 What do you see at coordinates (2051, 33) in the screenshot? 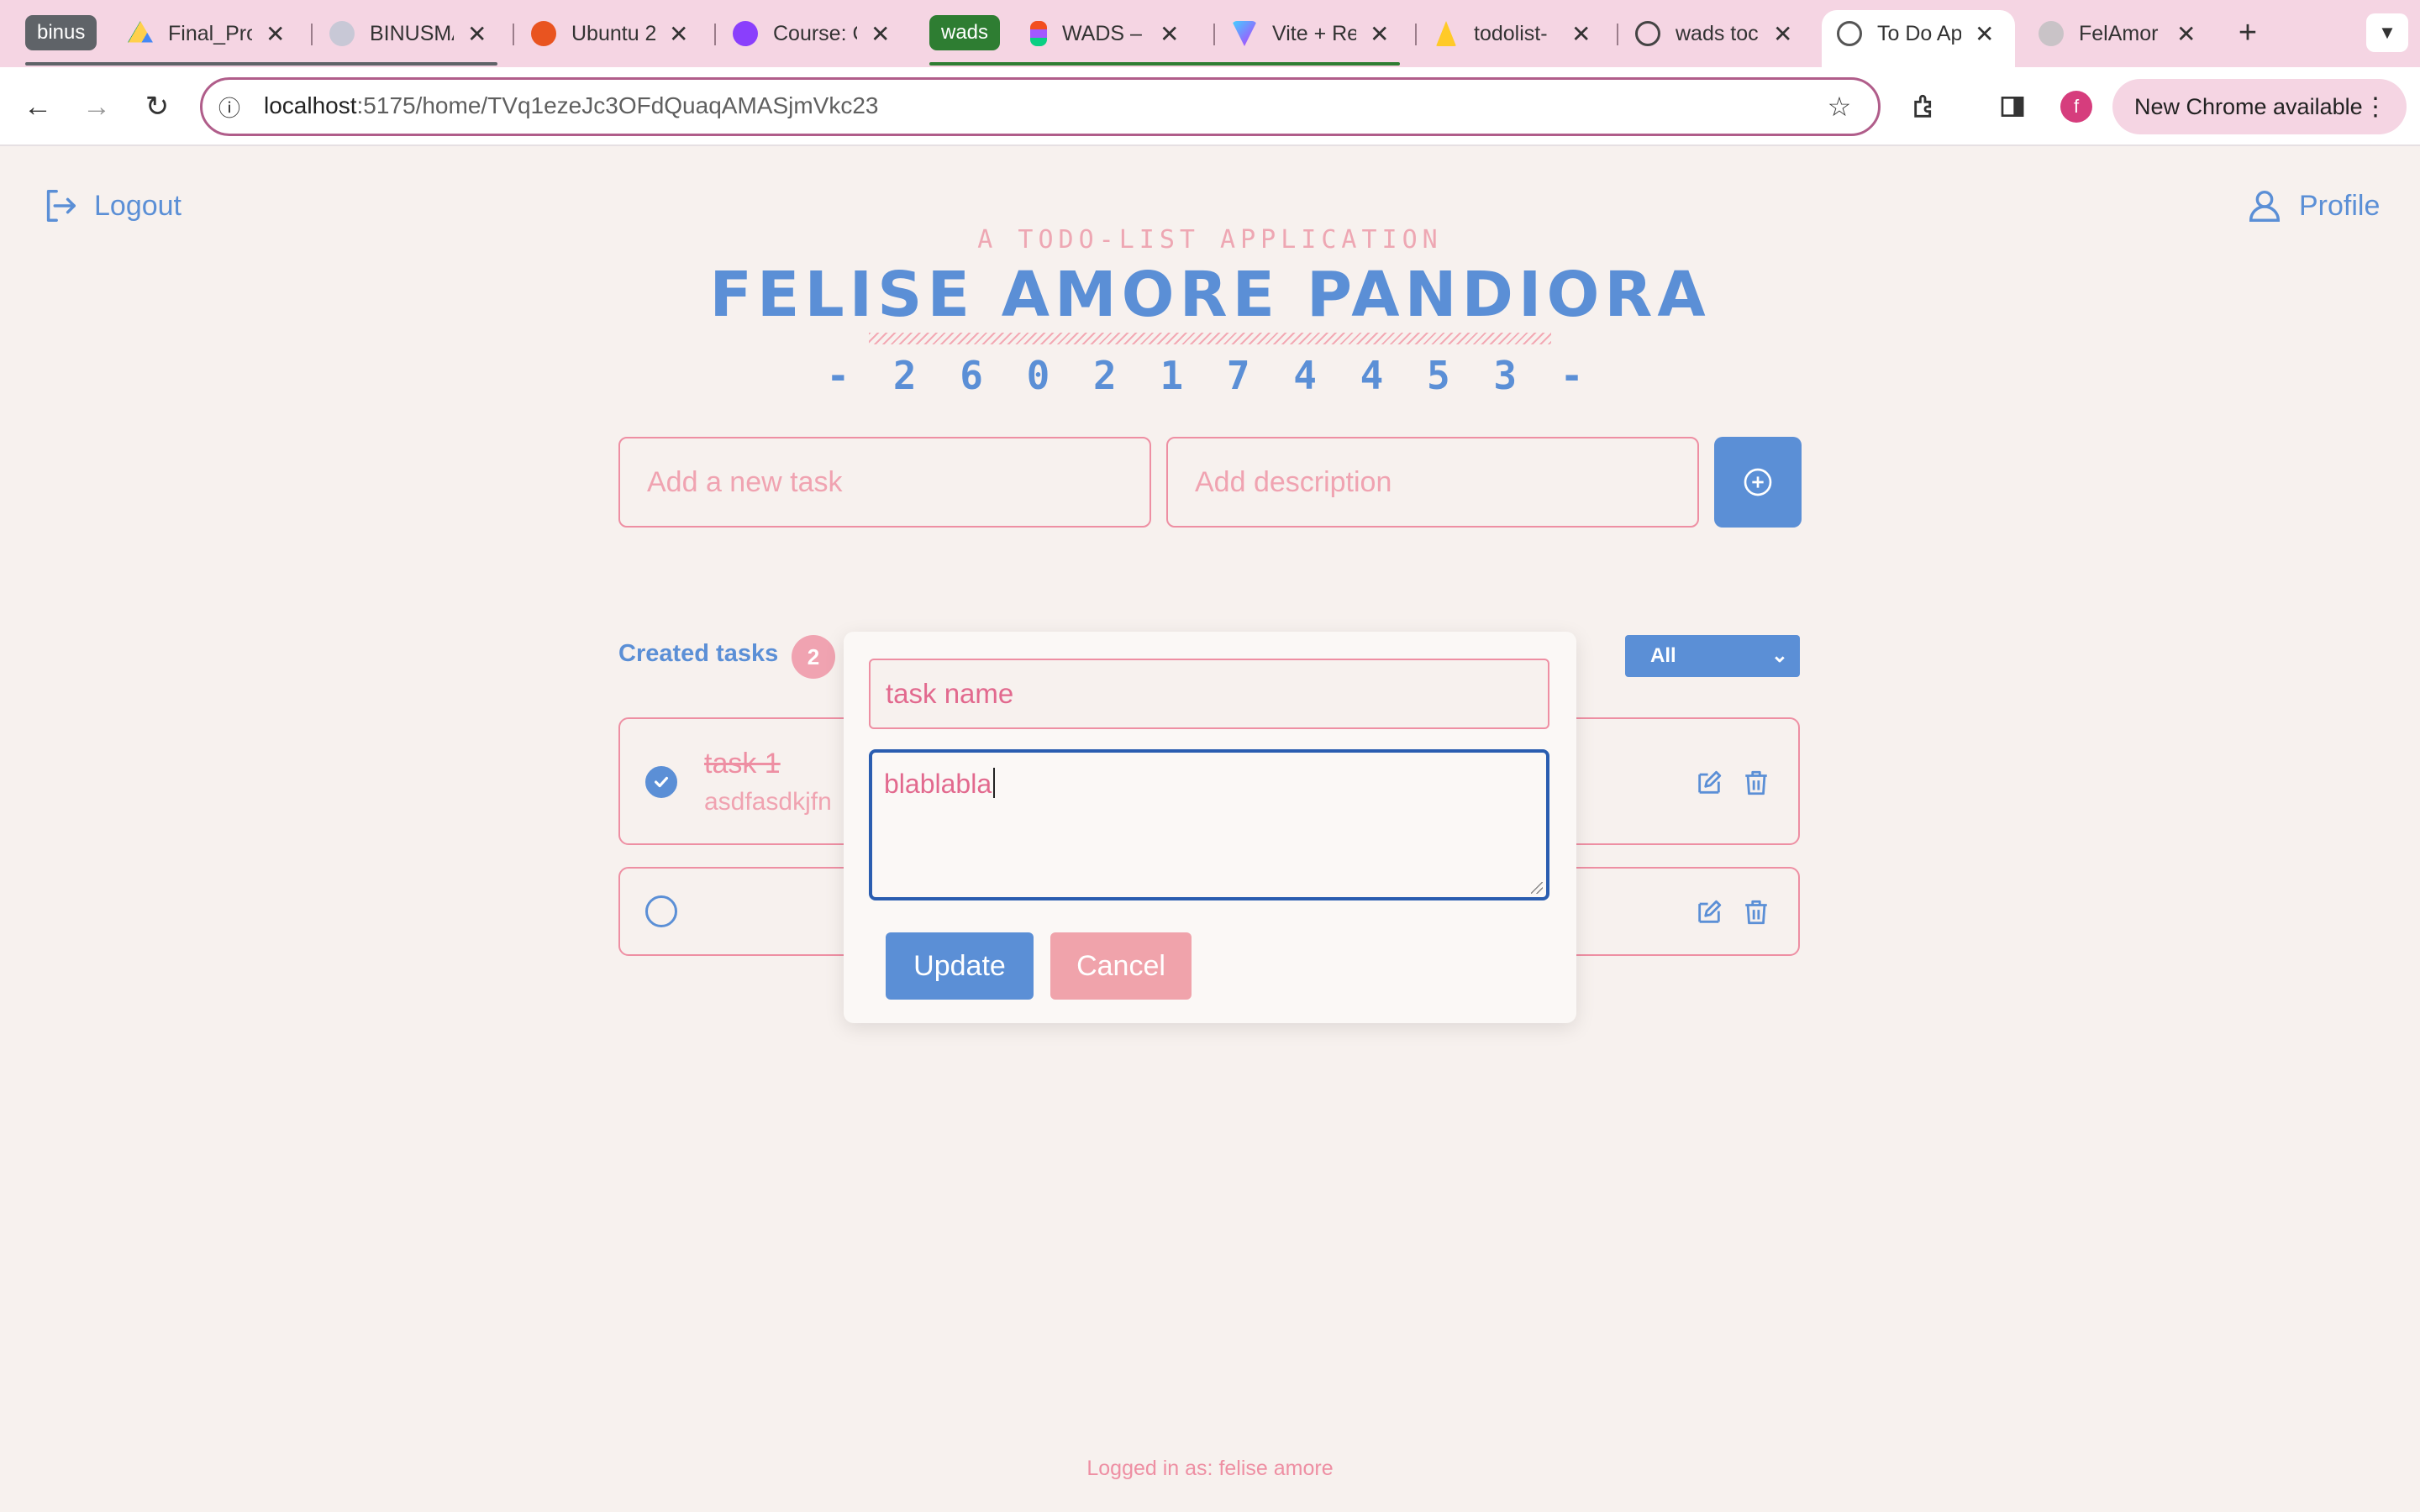
I see `github-icon` at bounding box center [2051, 33].